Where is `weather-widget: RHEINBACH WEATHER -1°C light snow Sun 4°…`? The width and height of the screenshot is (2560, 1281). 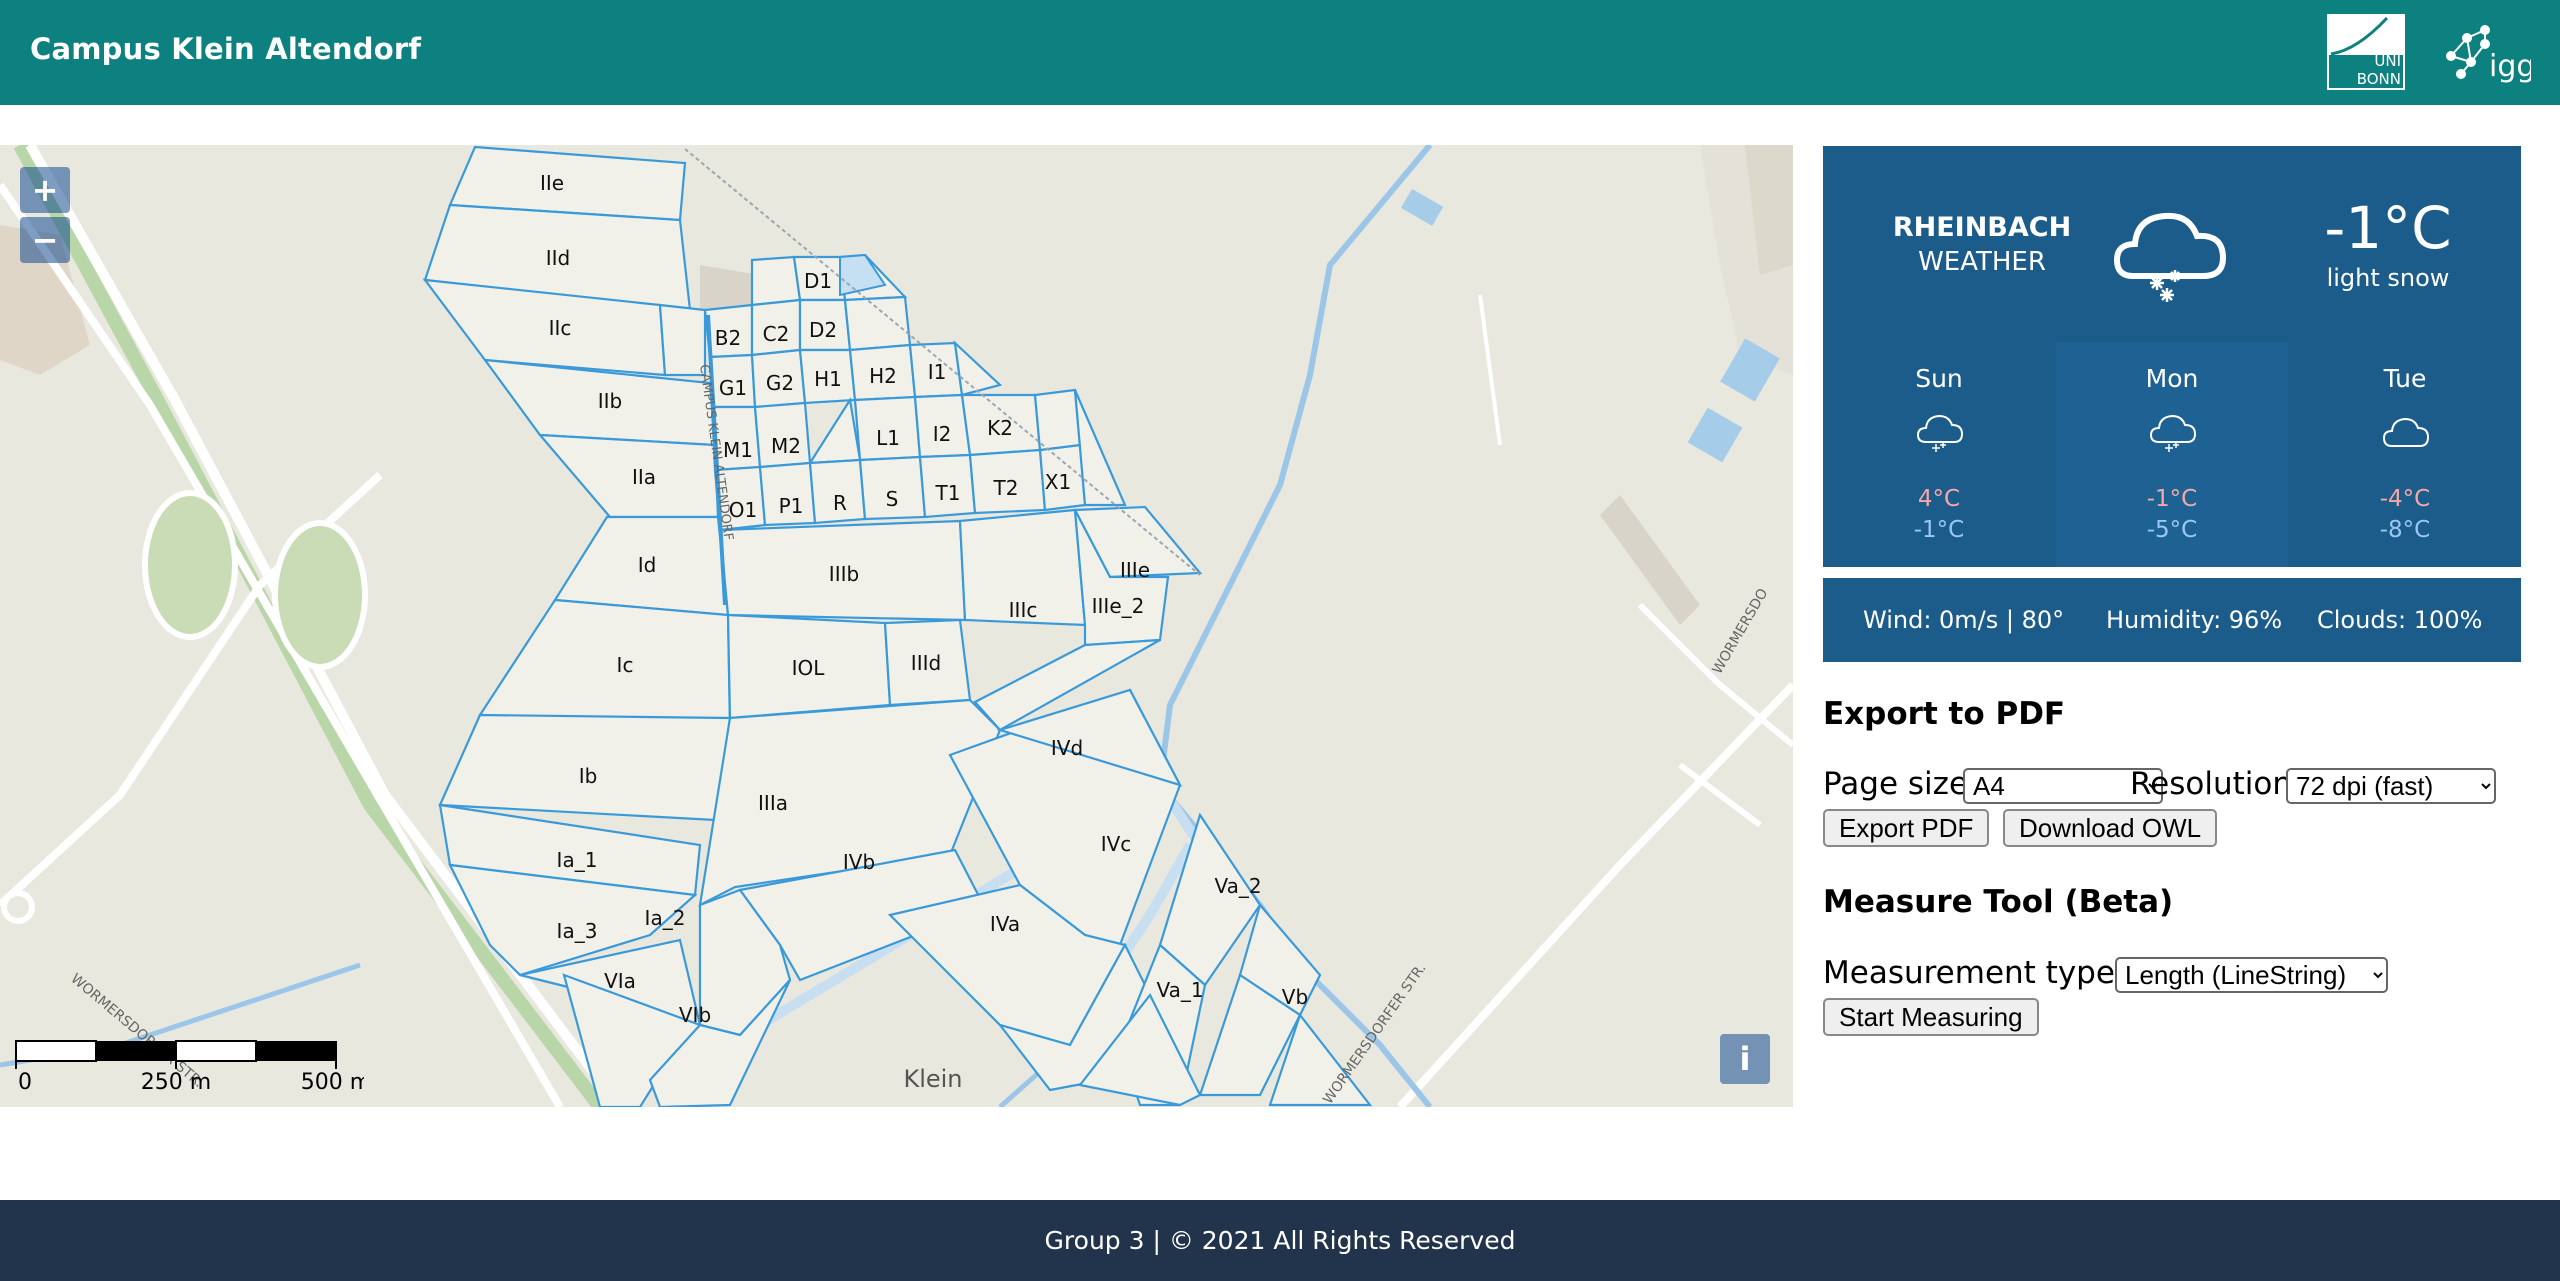
weather-widget: RHEINBACH WEATHER -1°C light snow Sun 4°… is located at coordinates (2172, 356).